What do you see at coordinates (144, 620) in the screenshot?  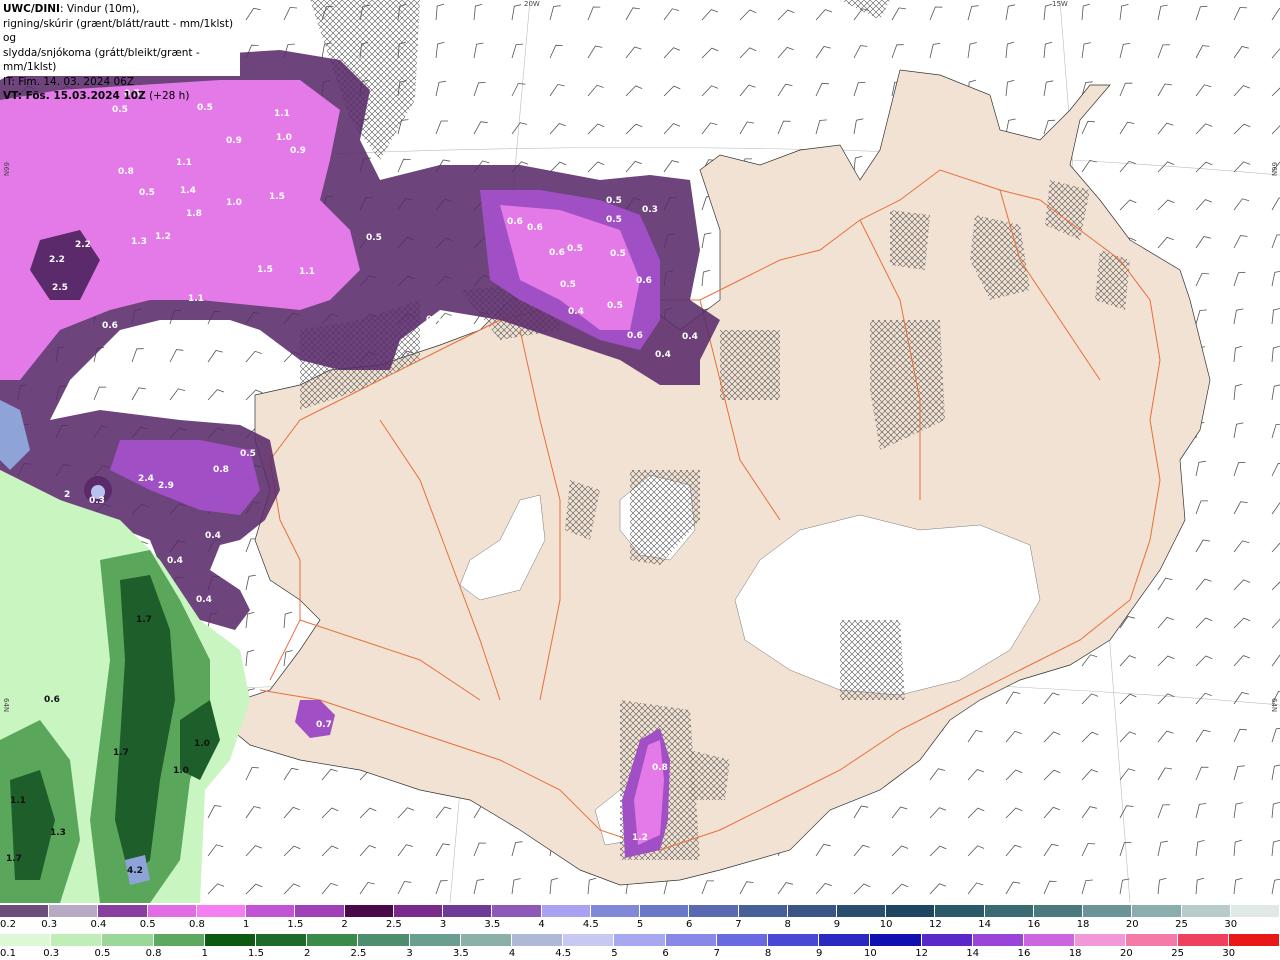 I see `rain-value: 1.7` at bounding box center [144, 620].